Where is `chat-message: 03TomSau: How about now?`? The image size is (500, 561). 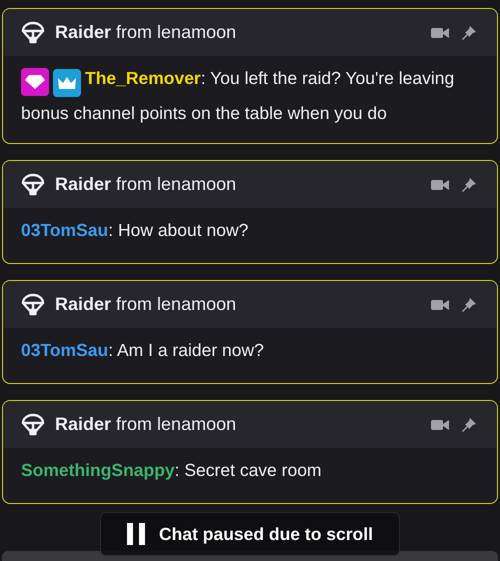
chat-message: 03TomSau: How about now? is located at coordinates (135, 230).